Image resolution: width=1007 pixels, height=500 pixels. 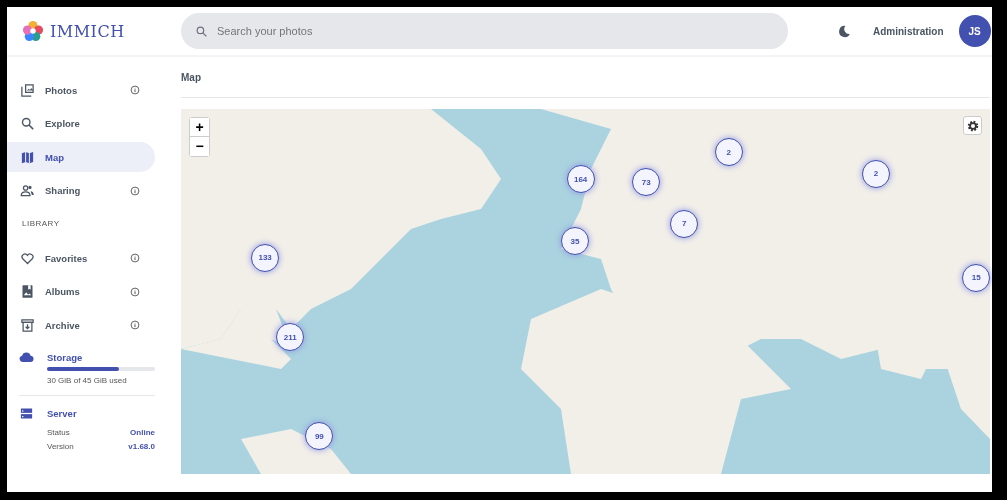 I want to click on sidebar-item: Archive, so click(x=81, y=325).